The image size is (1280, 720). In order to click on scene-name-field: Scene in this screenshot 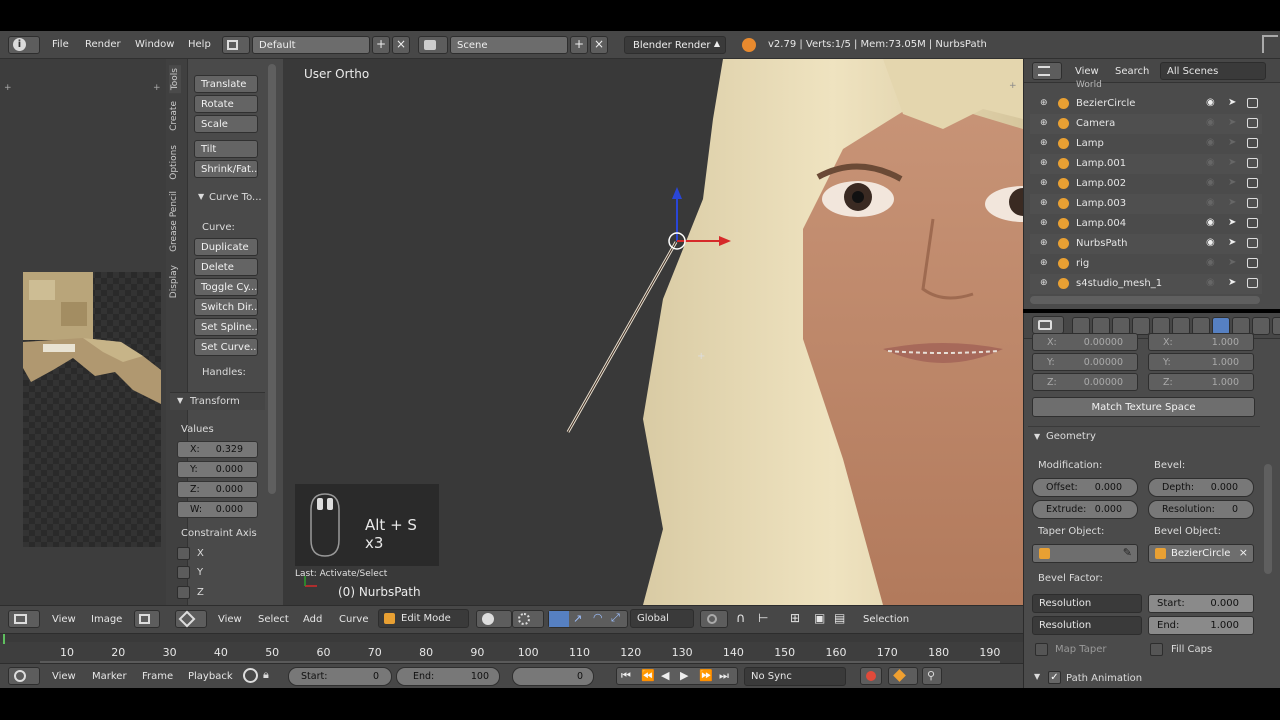, I will do `click(509, 45)`.